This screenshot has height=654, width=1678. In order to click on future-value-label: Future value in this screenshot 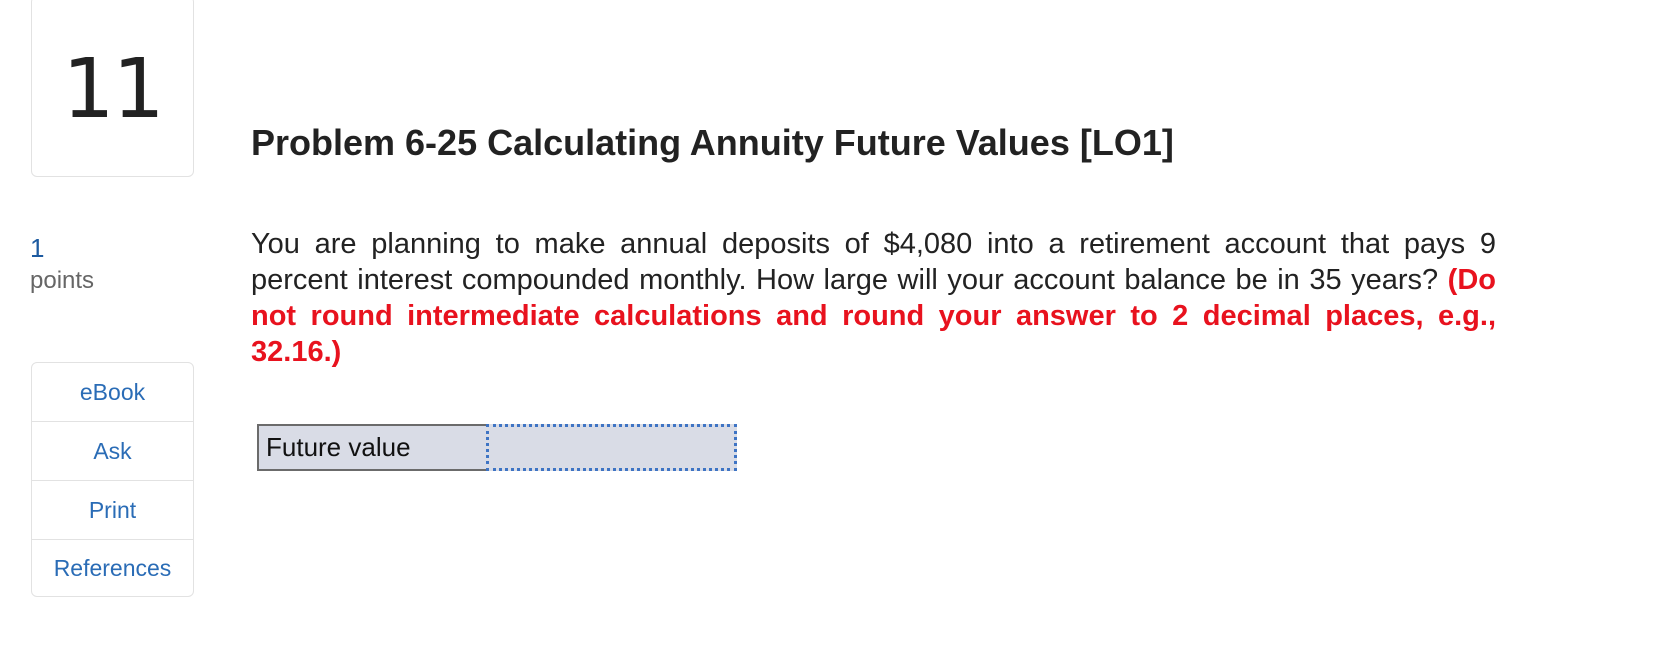, I will do `click(371, 447)`.